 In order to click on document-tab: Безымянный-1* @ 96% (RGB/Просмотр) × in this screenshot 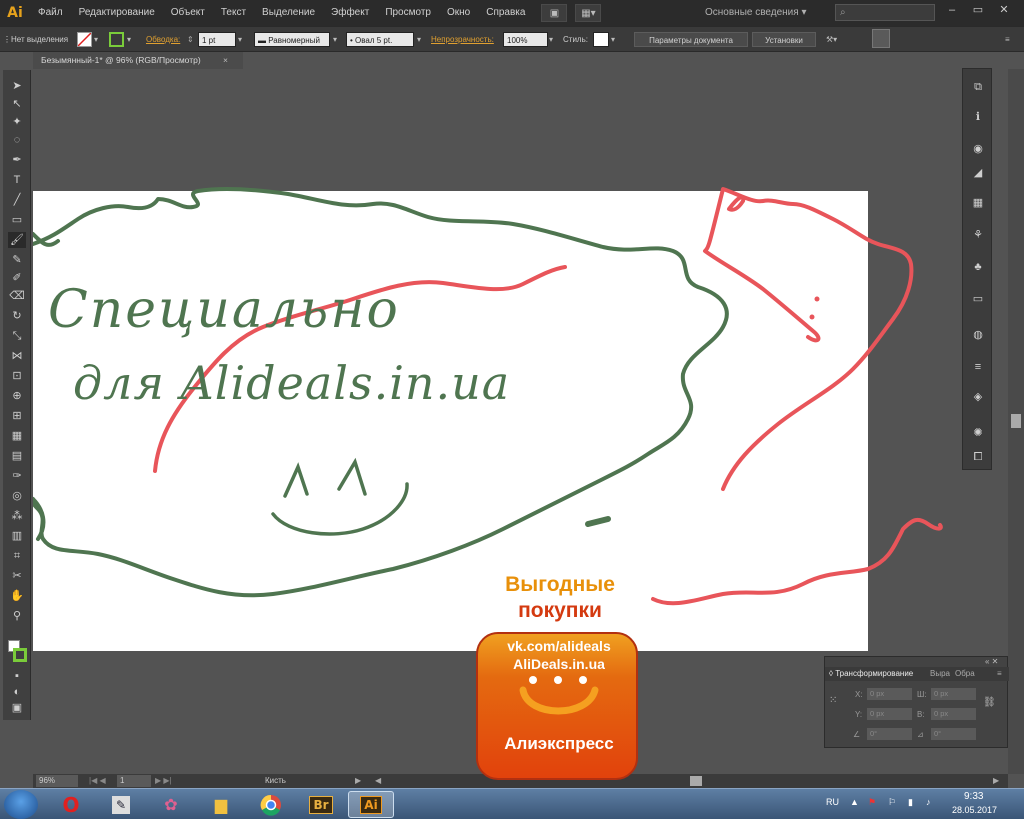, I will do `click(138, 60)`.